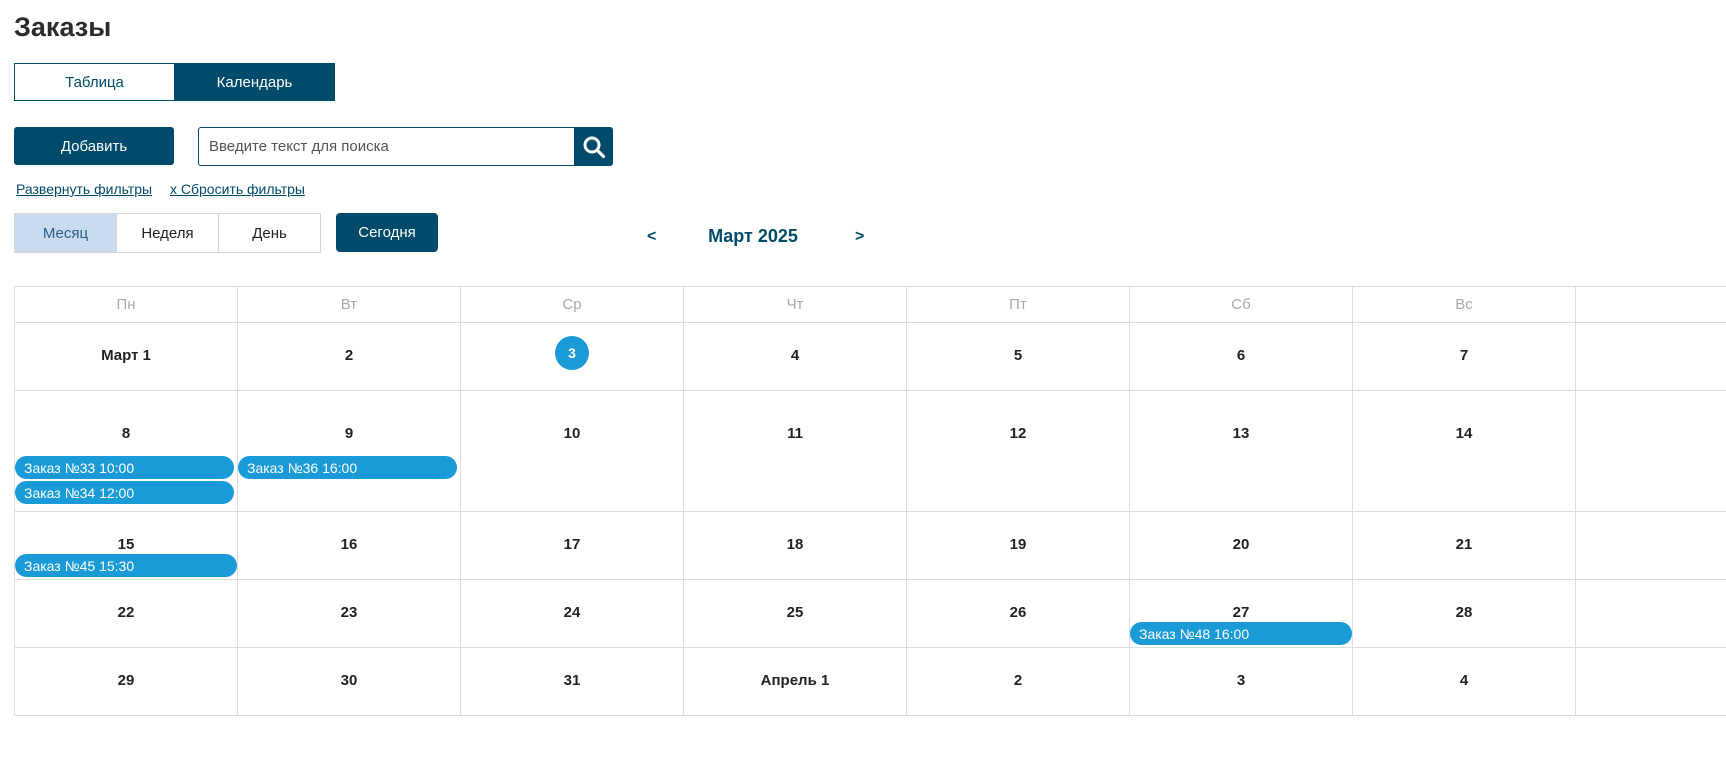 The width and height of the screenshot is (1726, 760). Describe the element at coordinates (859, 237) in the screenshot. I see `next-month-button: >` at that location.